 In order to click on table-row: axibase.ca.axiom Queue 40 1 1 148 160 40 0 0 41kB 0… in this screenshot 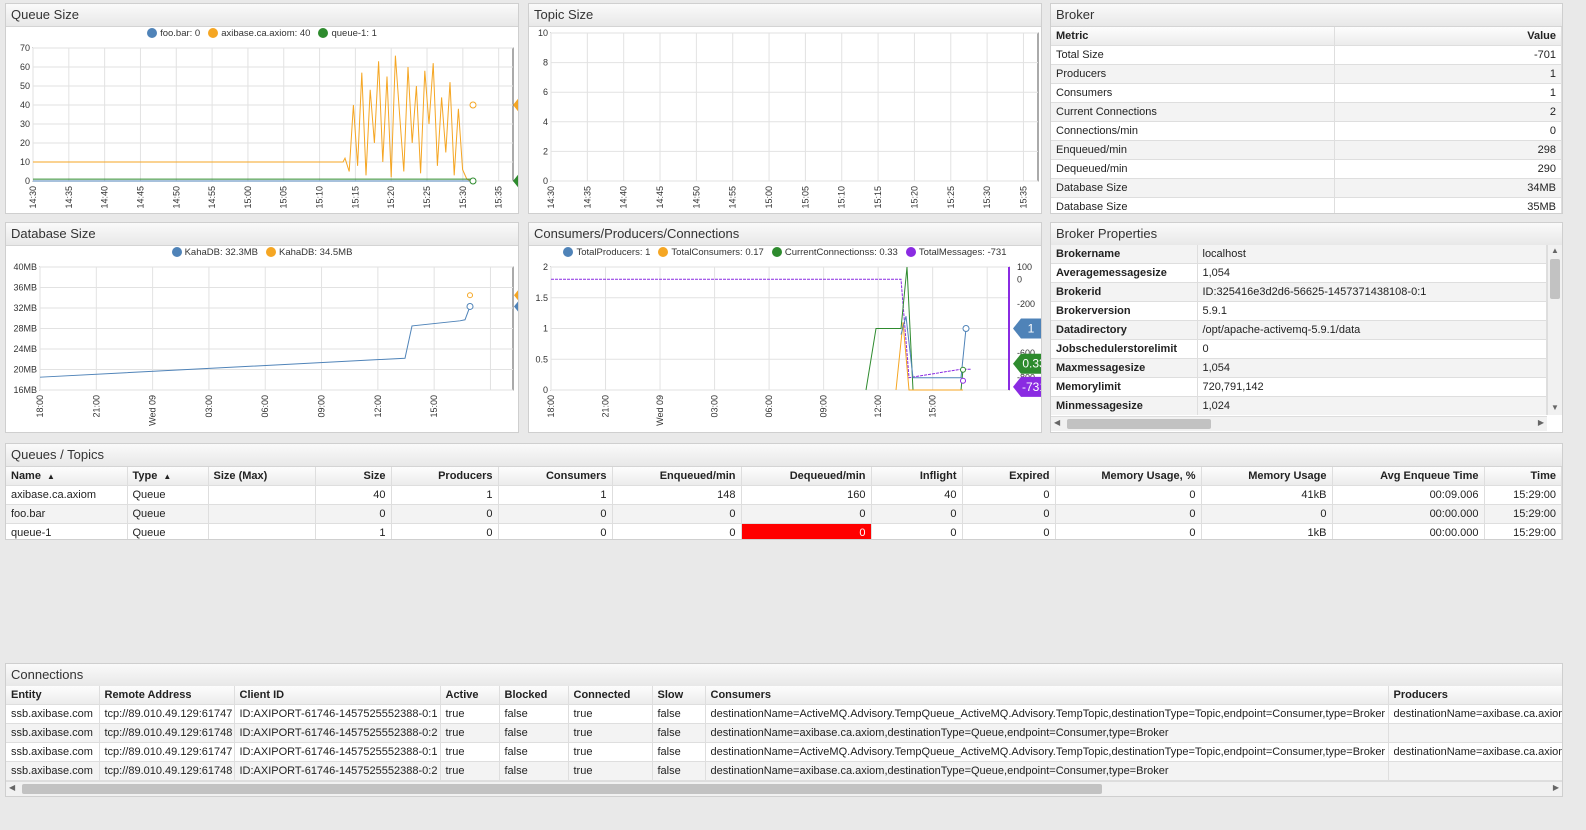, I will do `click(784, 495)`.